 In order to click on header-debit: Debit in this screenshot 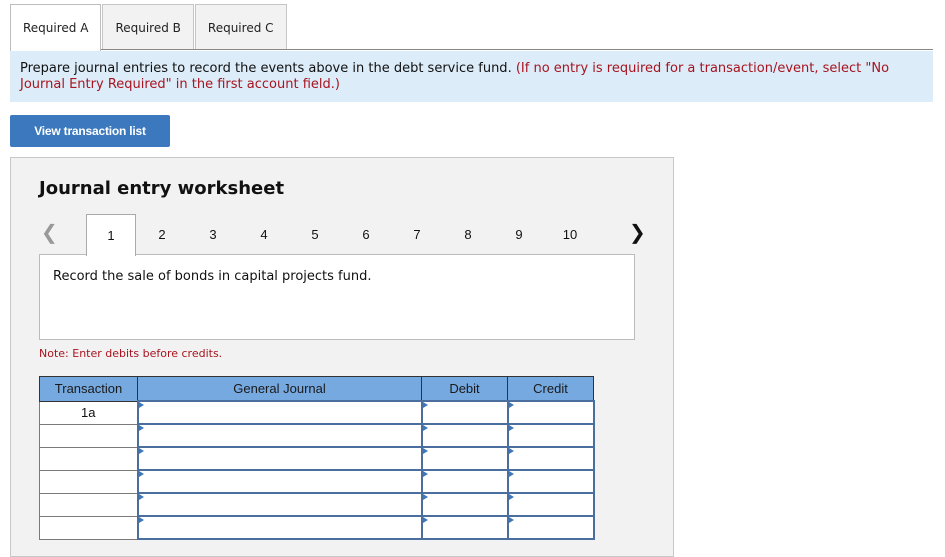, I will do `click(464, 389)`.